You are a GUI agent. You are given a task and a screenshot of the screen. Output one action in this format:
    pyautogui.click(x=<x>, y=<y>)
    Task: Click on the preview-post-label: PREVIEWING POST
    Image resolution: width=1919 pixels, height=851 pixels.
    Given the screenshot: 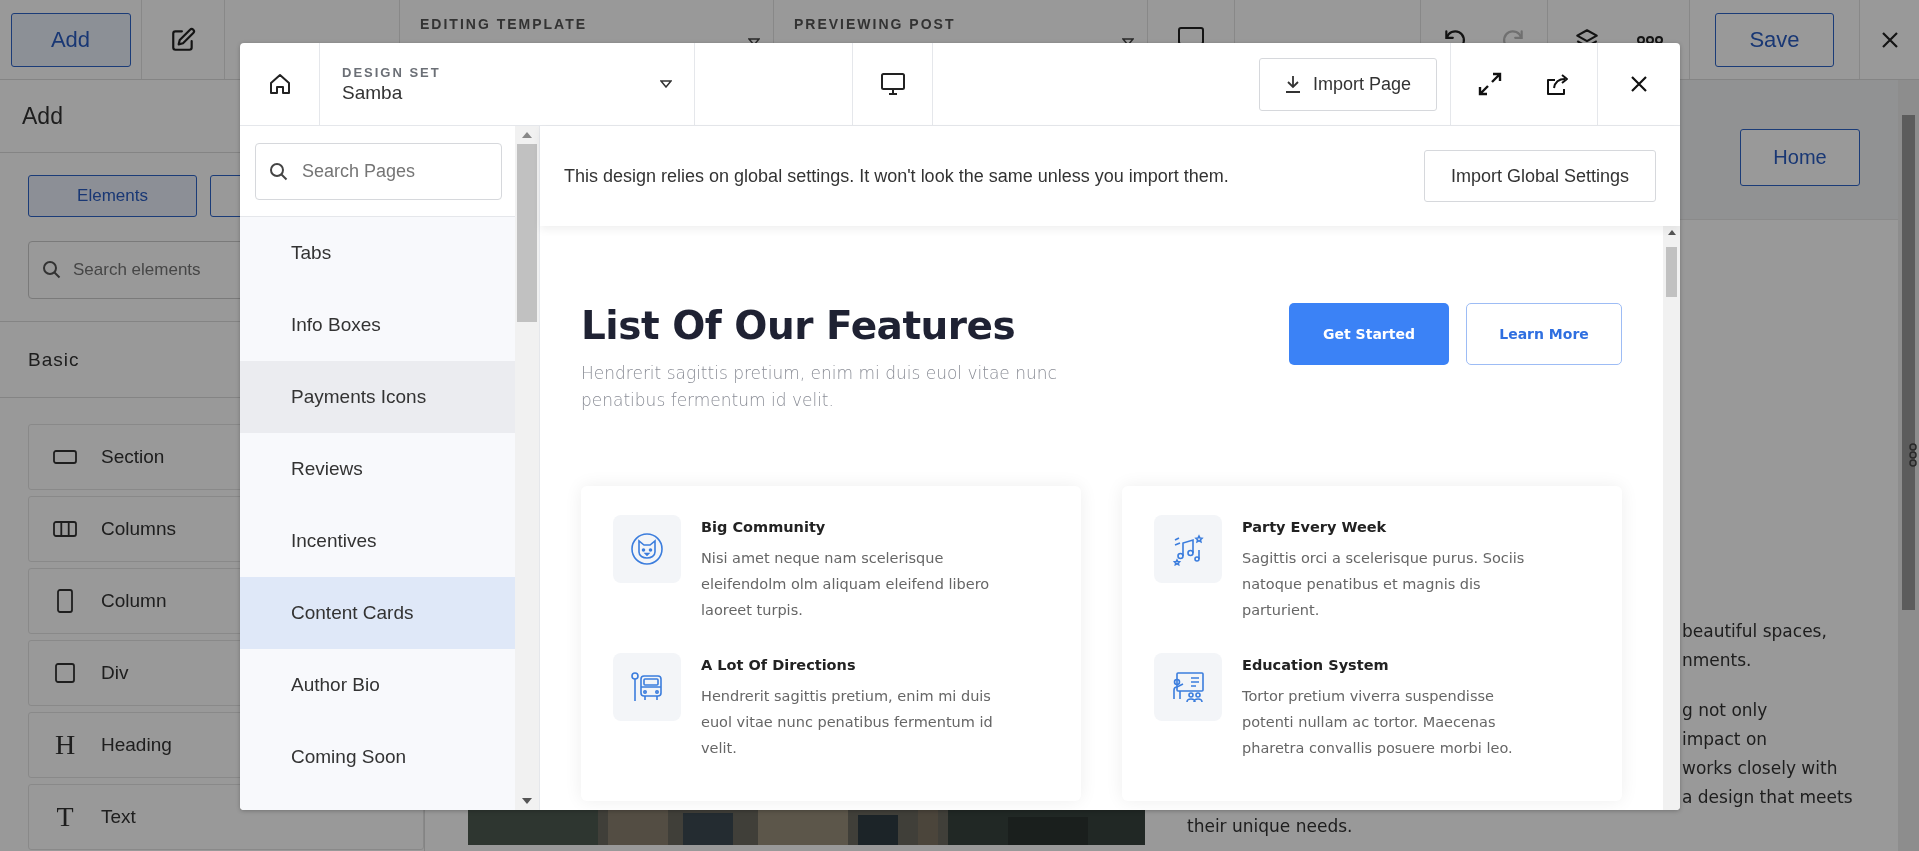 What is the action you would take?
    pyautogui.click(x=875, y=24)
    